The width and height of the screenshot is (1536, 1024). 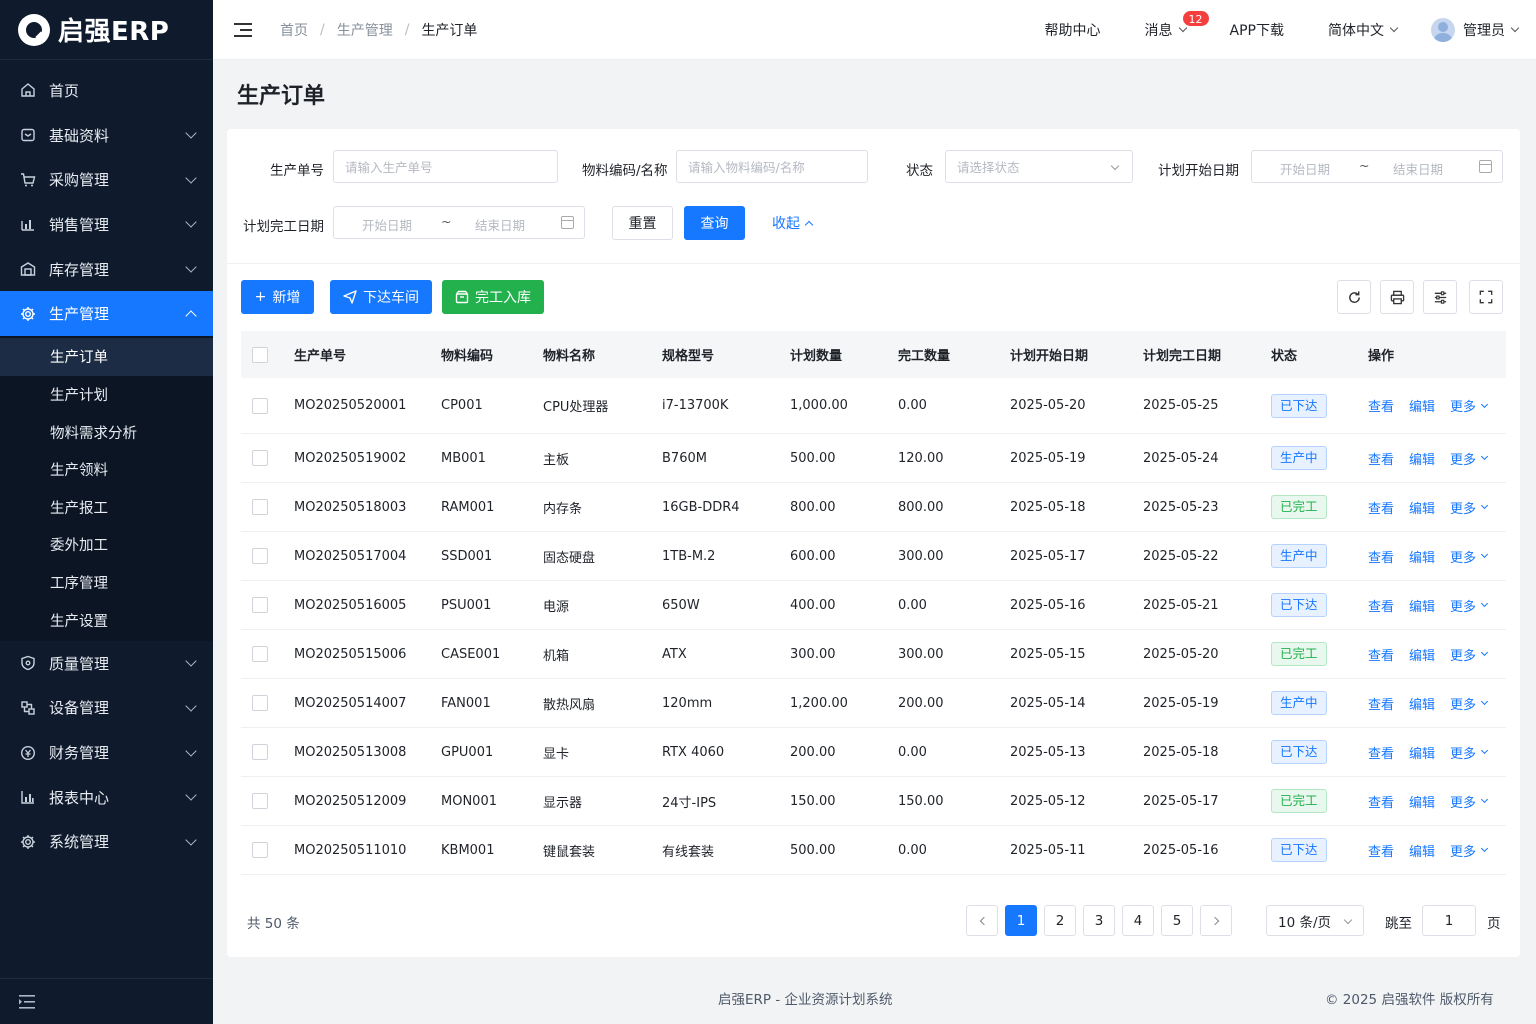 I want to click on col-plan-end: 计划完工日期, so click(x=1207, y=354).